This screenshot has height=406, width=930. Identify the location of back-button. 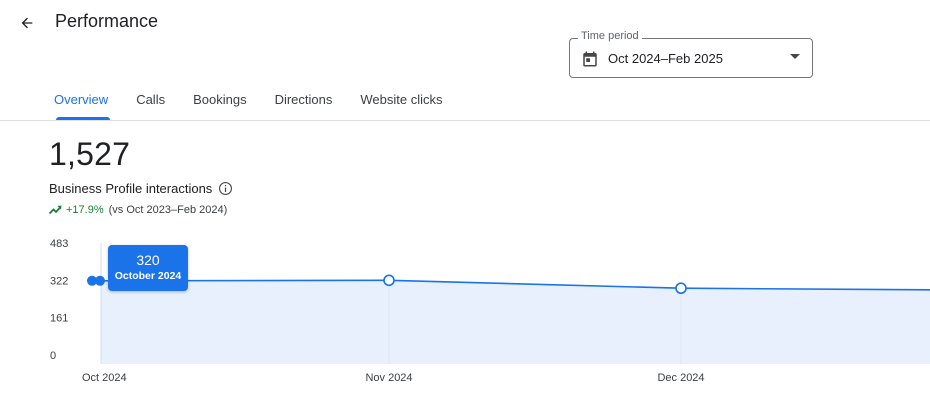
(27, 23).